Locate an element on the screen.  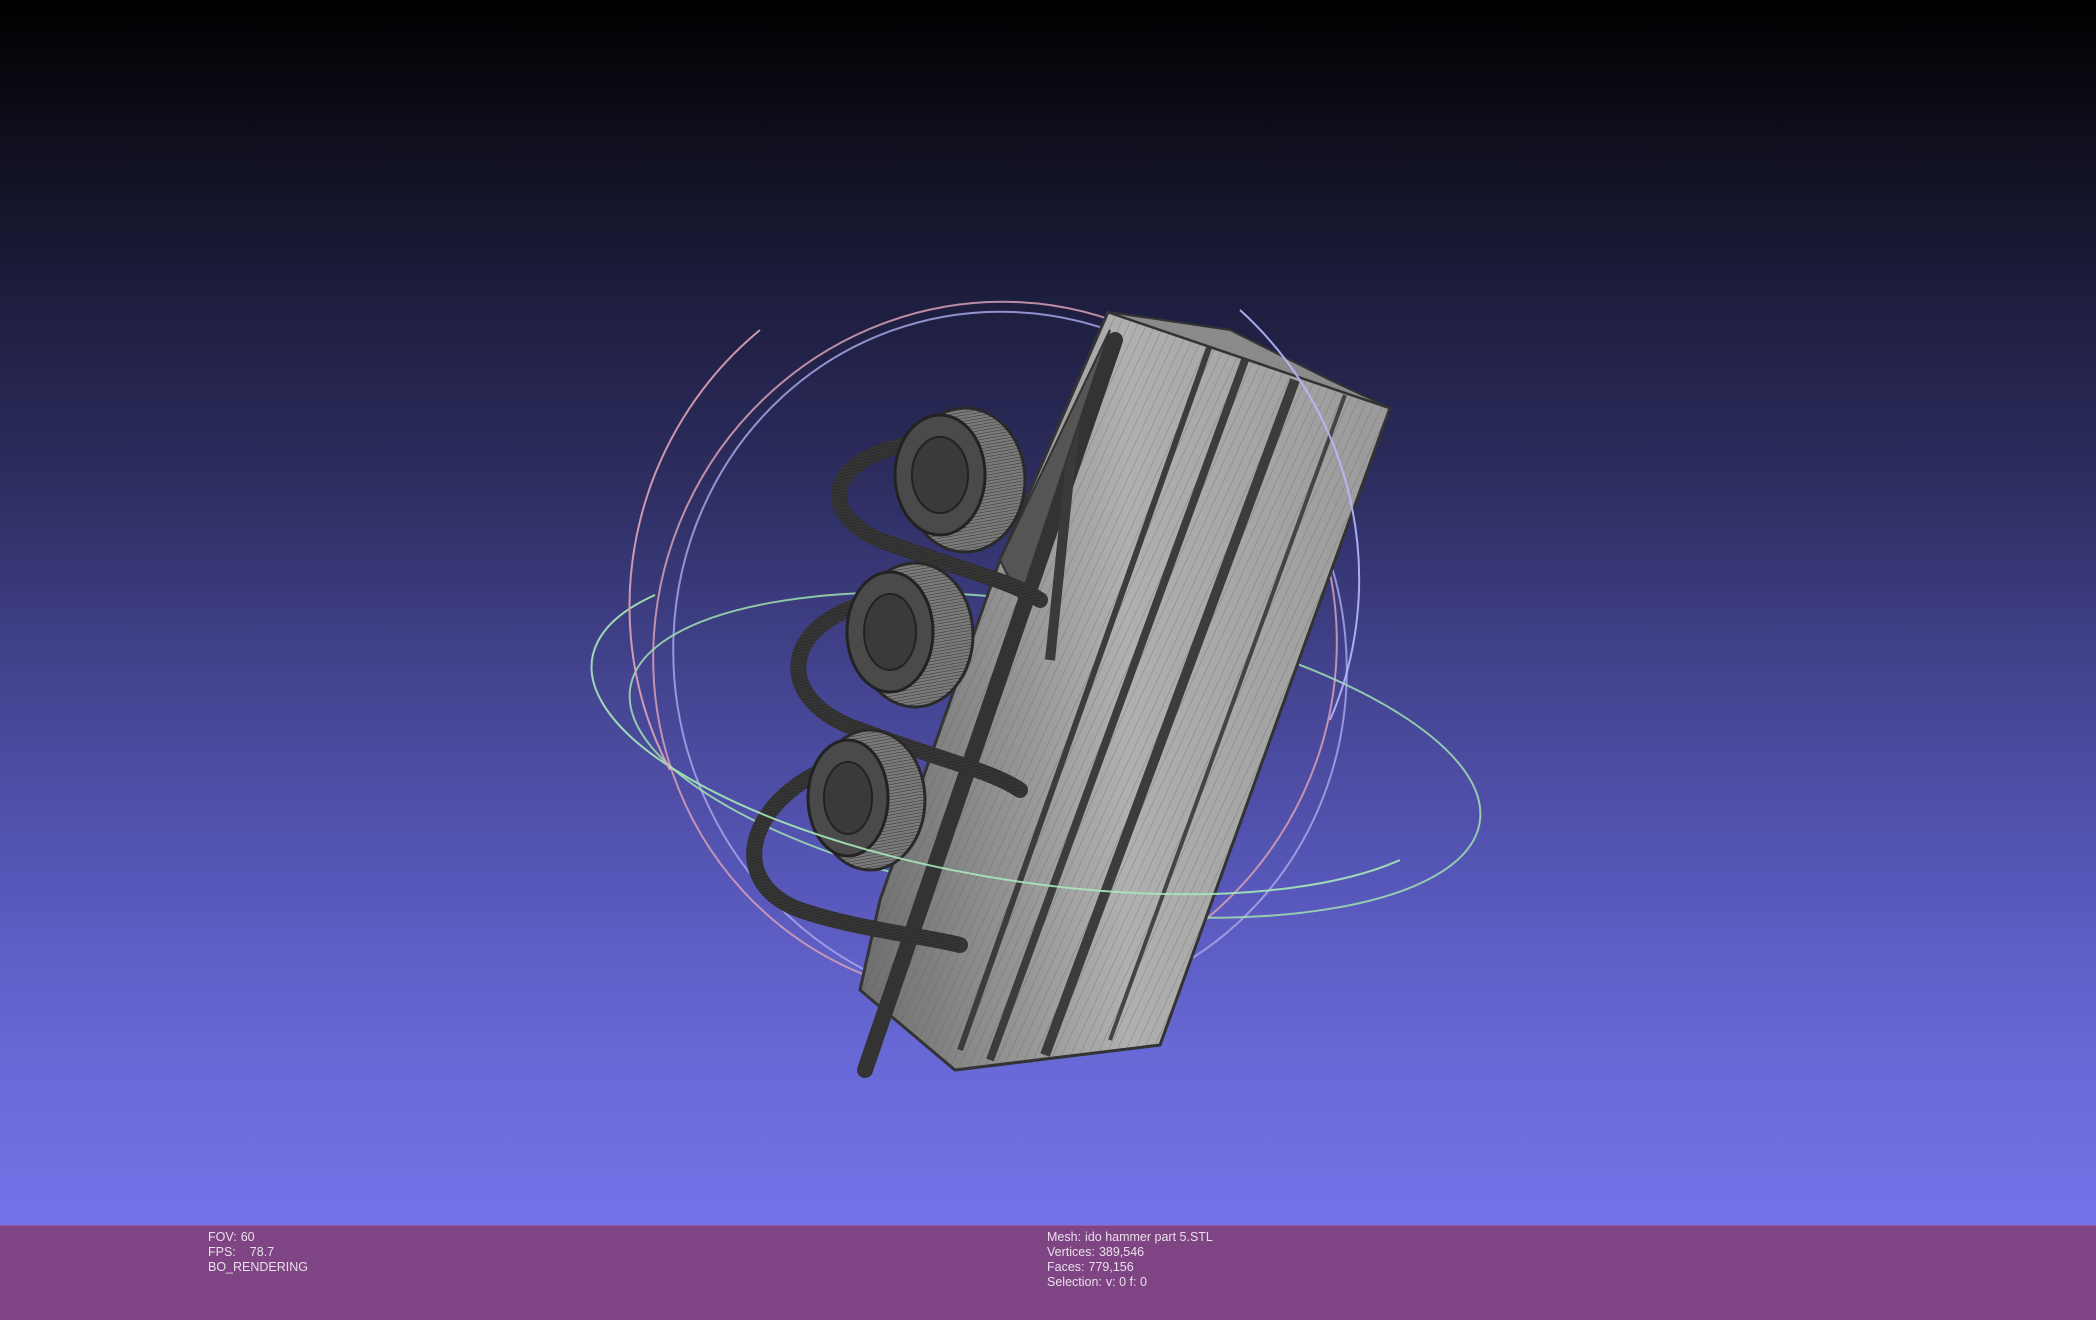
mesh-cylinder-middle is located at coordinates (910, 635).